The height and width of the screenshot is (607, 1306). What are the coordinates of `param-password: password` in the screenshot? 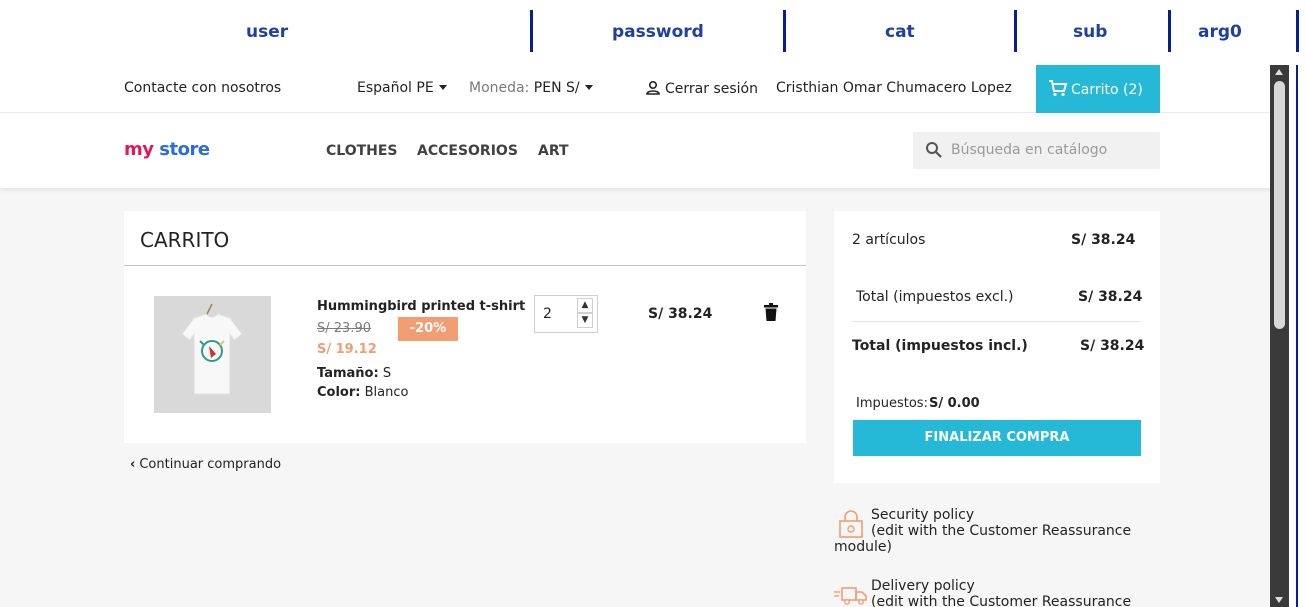 It's located at (658, 32).